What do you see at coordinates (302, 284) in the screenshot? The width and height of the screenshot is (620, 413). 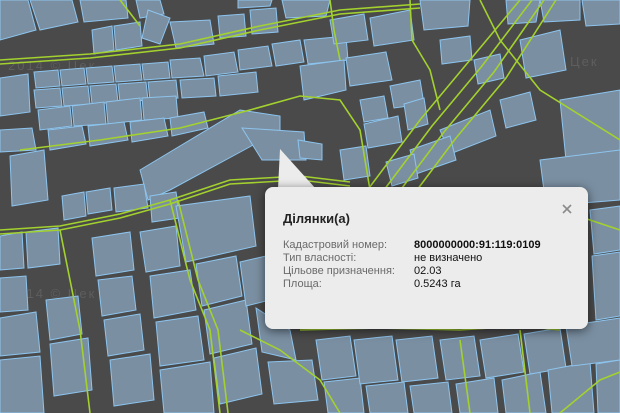 I see `info-label: Площа:` at bounding box center [302, 284].